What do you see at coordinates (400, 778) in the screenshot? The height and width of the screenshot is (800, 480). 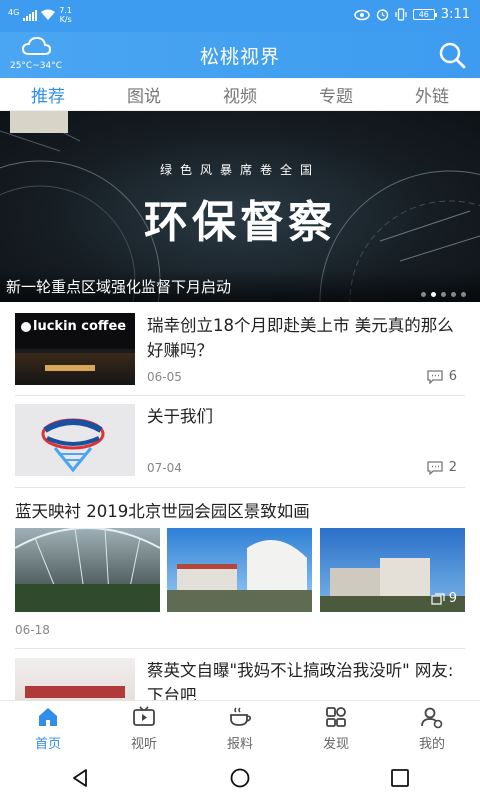 I see `recent-apps-icon` at bounding box center [400, 778].